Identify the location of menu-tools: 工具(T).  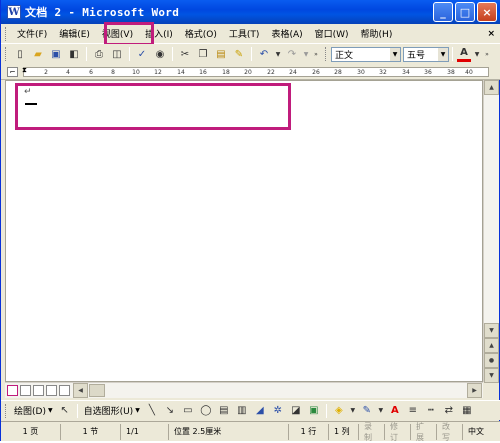
(244, 34).